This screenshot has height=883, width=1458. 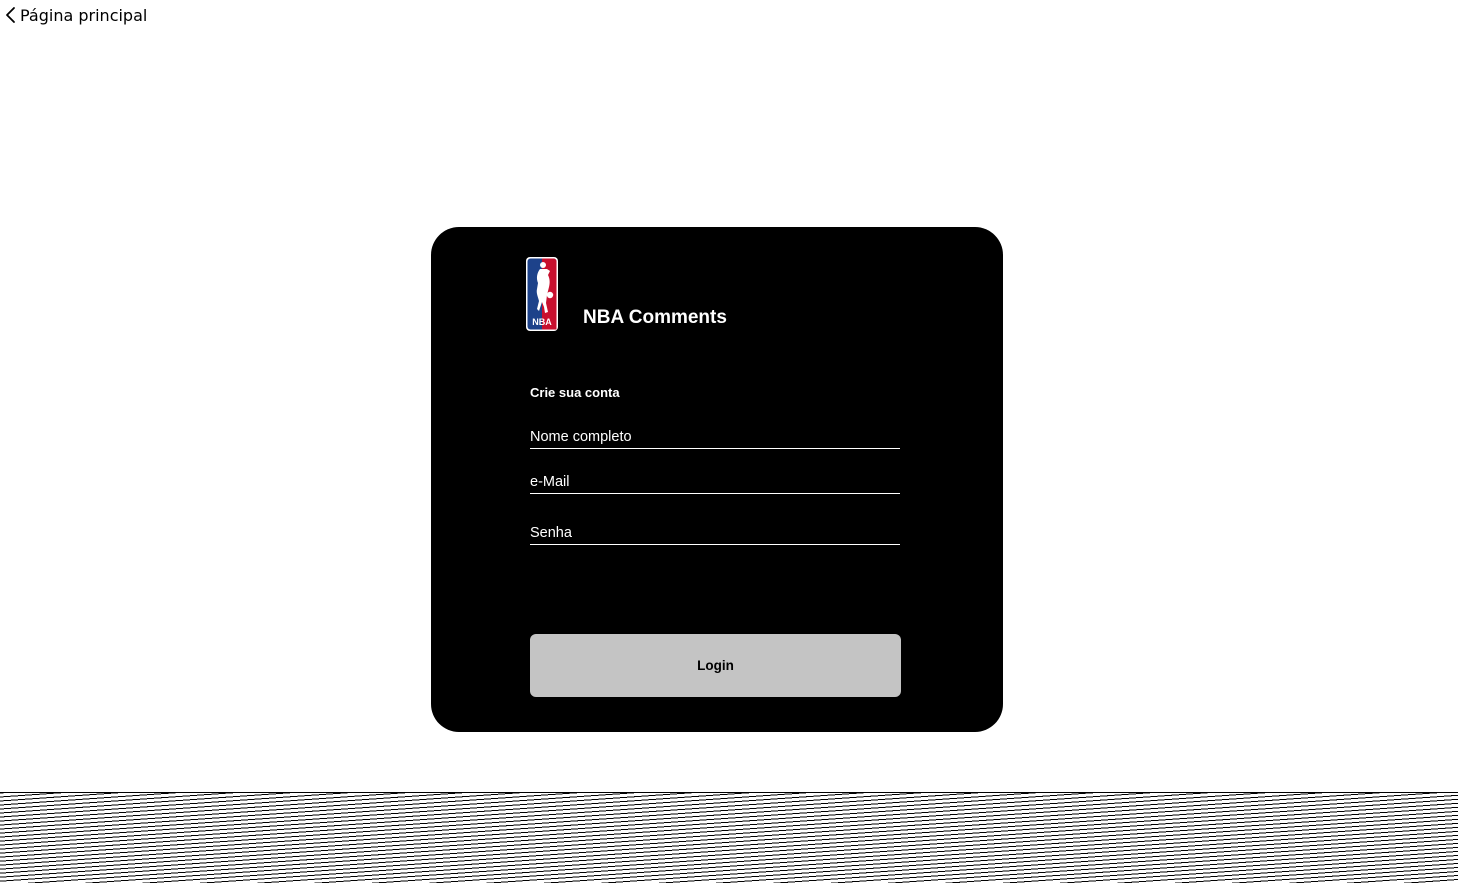 I want to click on email-input, so click(x=715, y=482).